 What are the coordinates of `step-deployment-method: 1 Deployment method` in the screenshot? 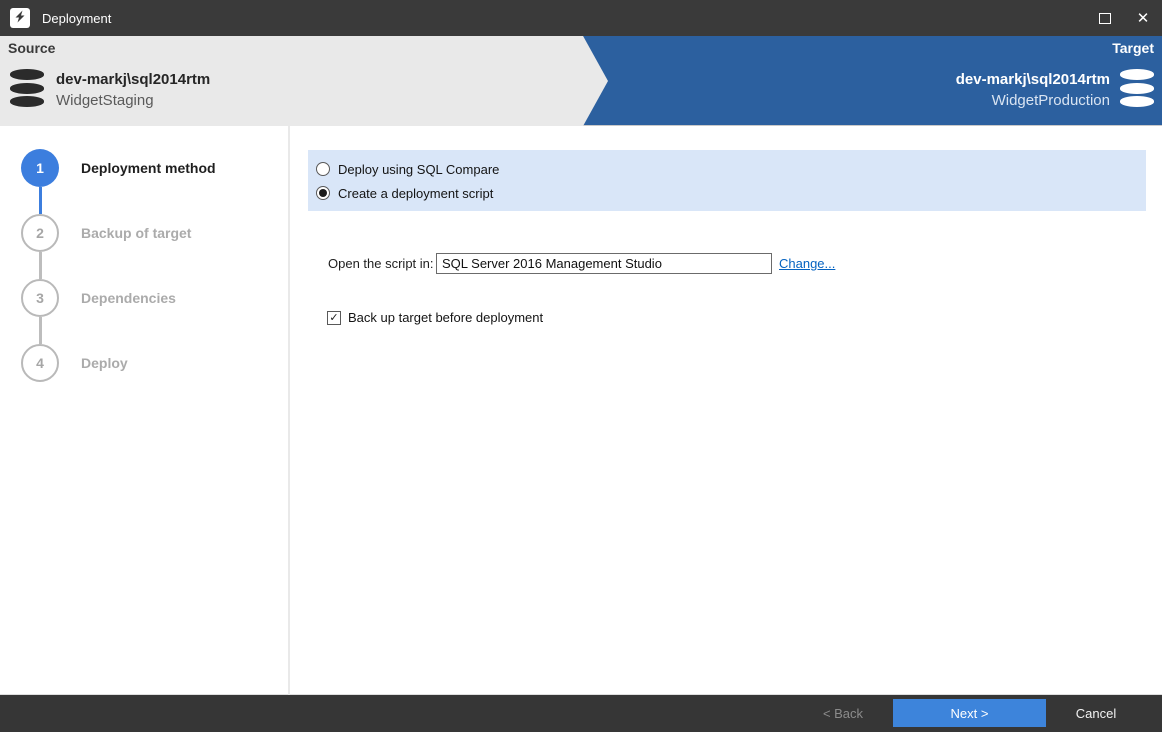 It's located at (144, 168).